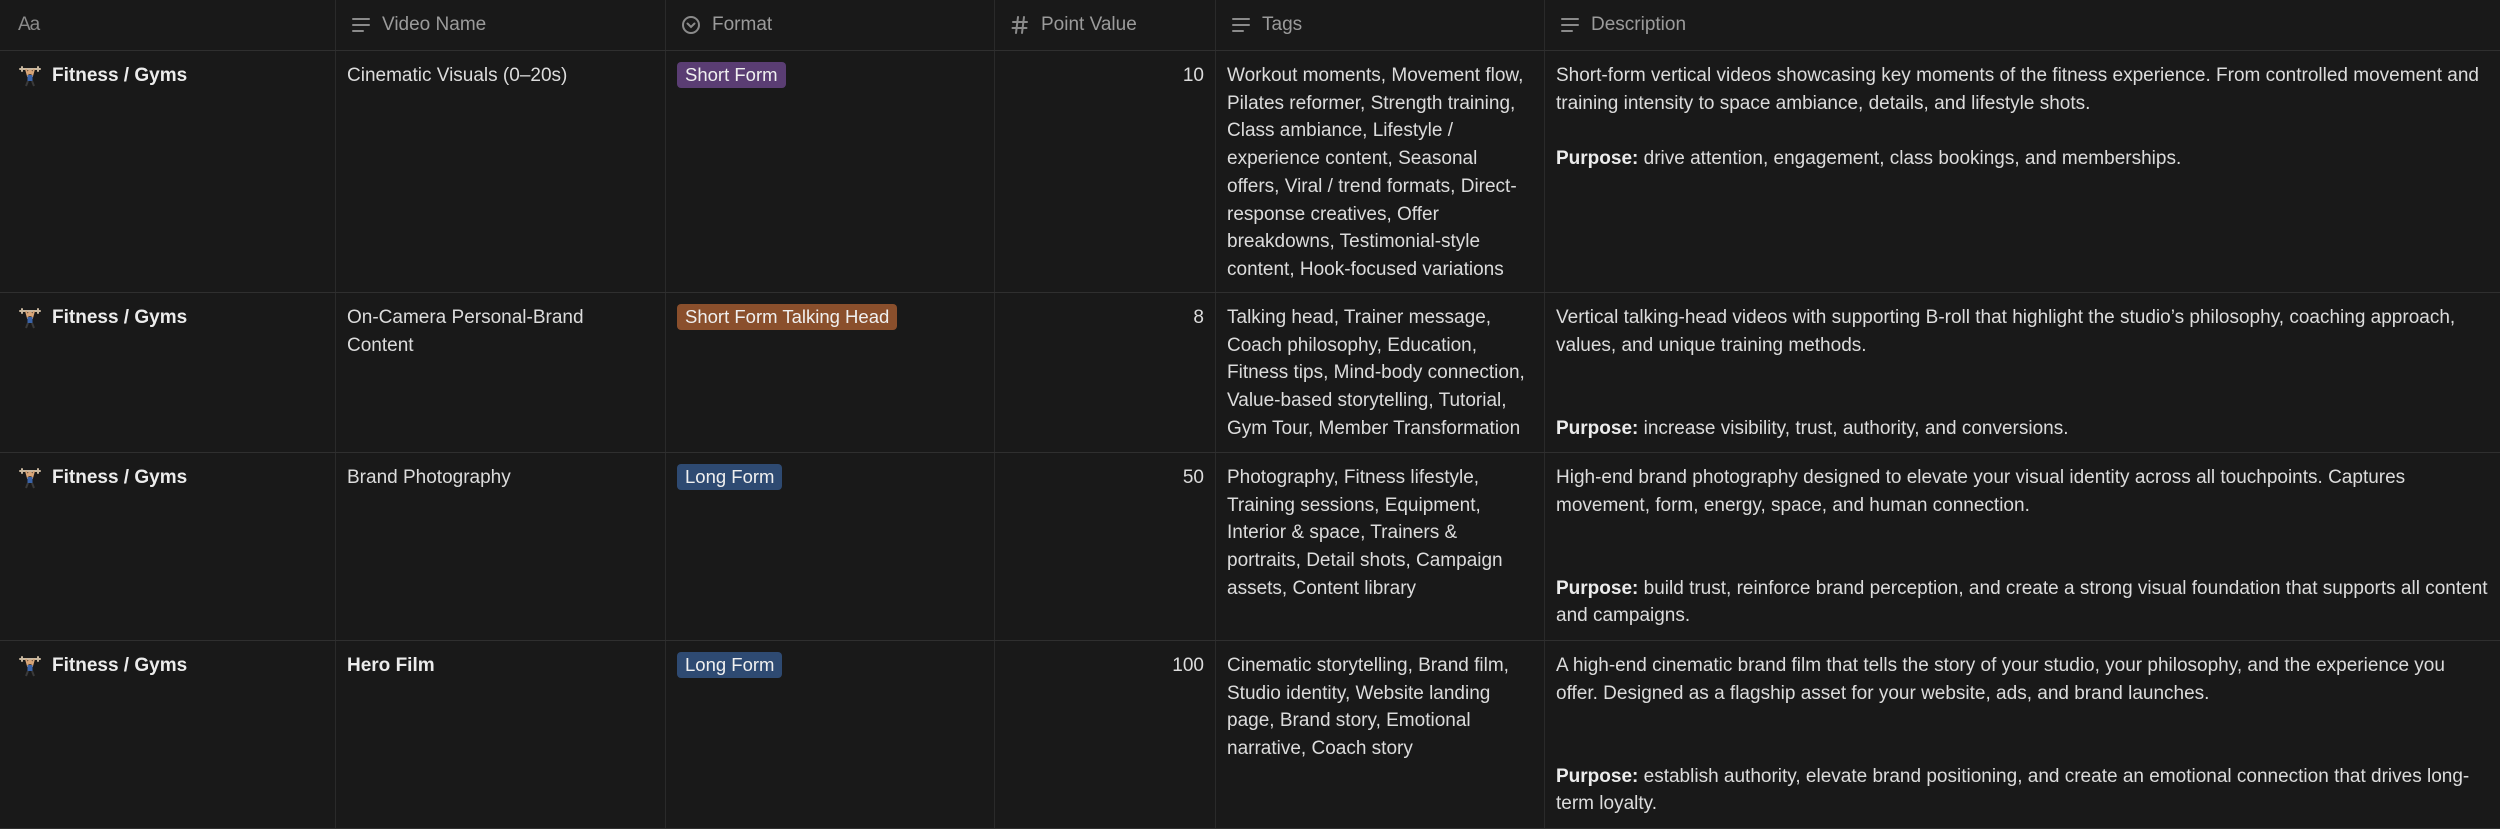 The image size is (2500, 829). I want to click on column-label: Description, so click(1639, 24).